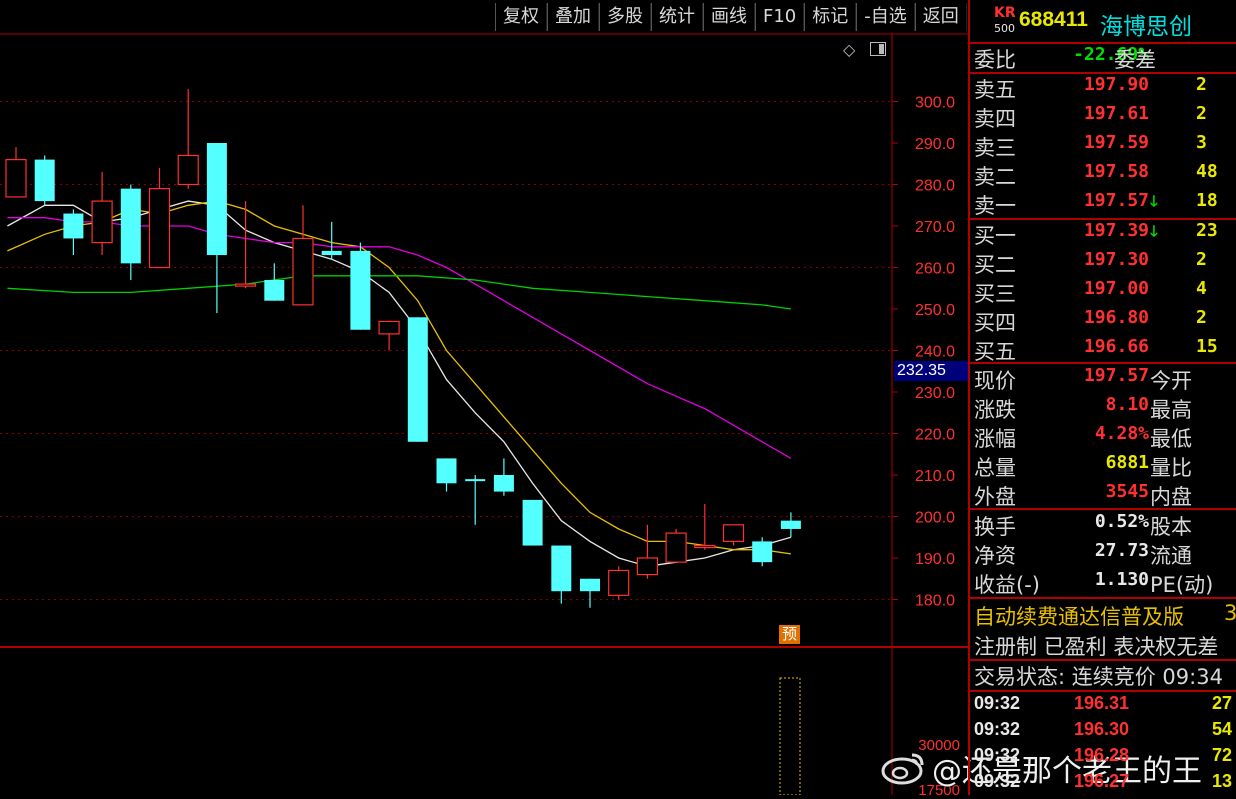  What do you see at coordinates (885, 17) in the screenshot?
I see `toolbar-button: -自选` at bounding box center [885, 17].